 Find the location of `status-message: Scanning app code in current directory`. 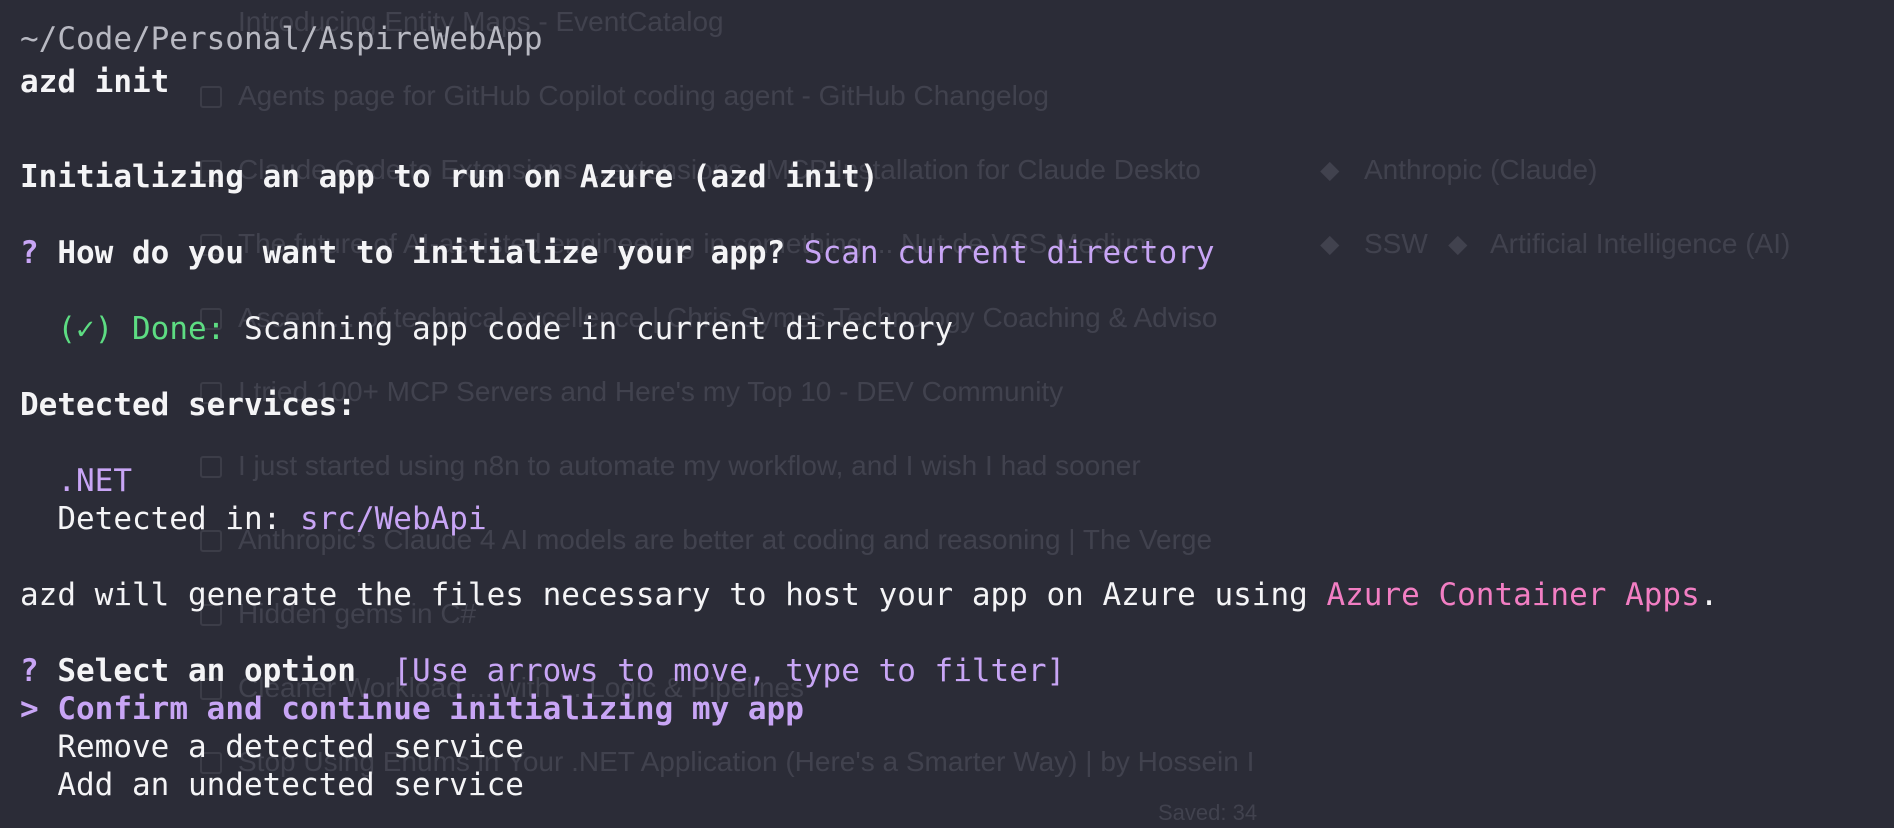

status-message: Scanning app code in current directory is located at coordinates (599, 329).